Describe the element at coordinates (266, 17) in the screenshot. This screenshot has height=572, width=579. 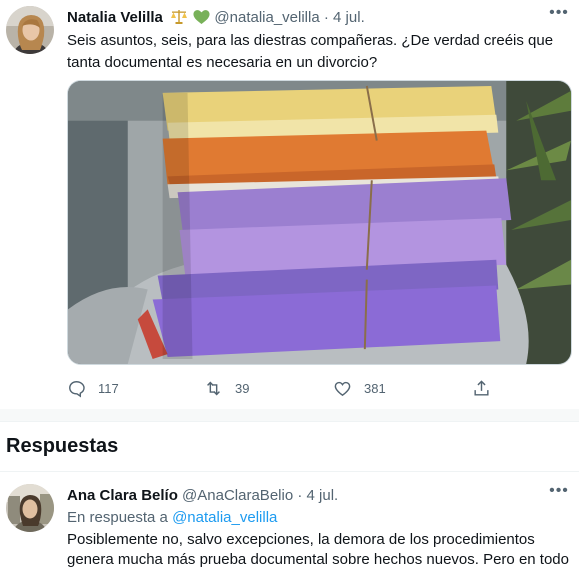
I see `author-handle: @natalia_velilla` at that location.